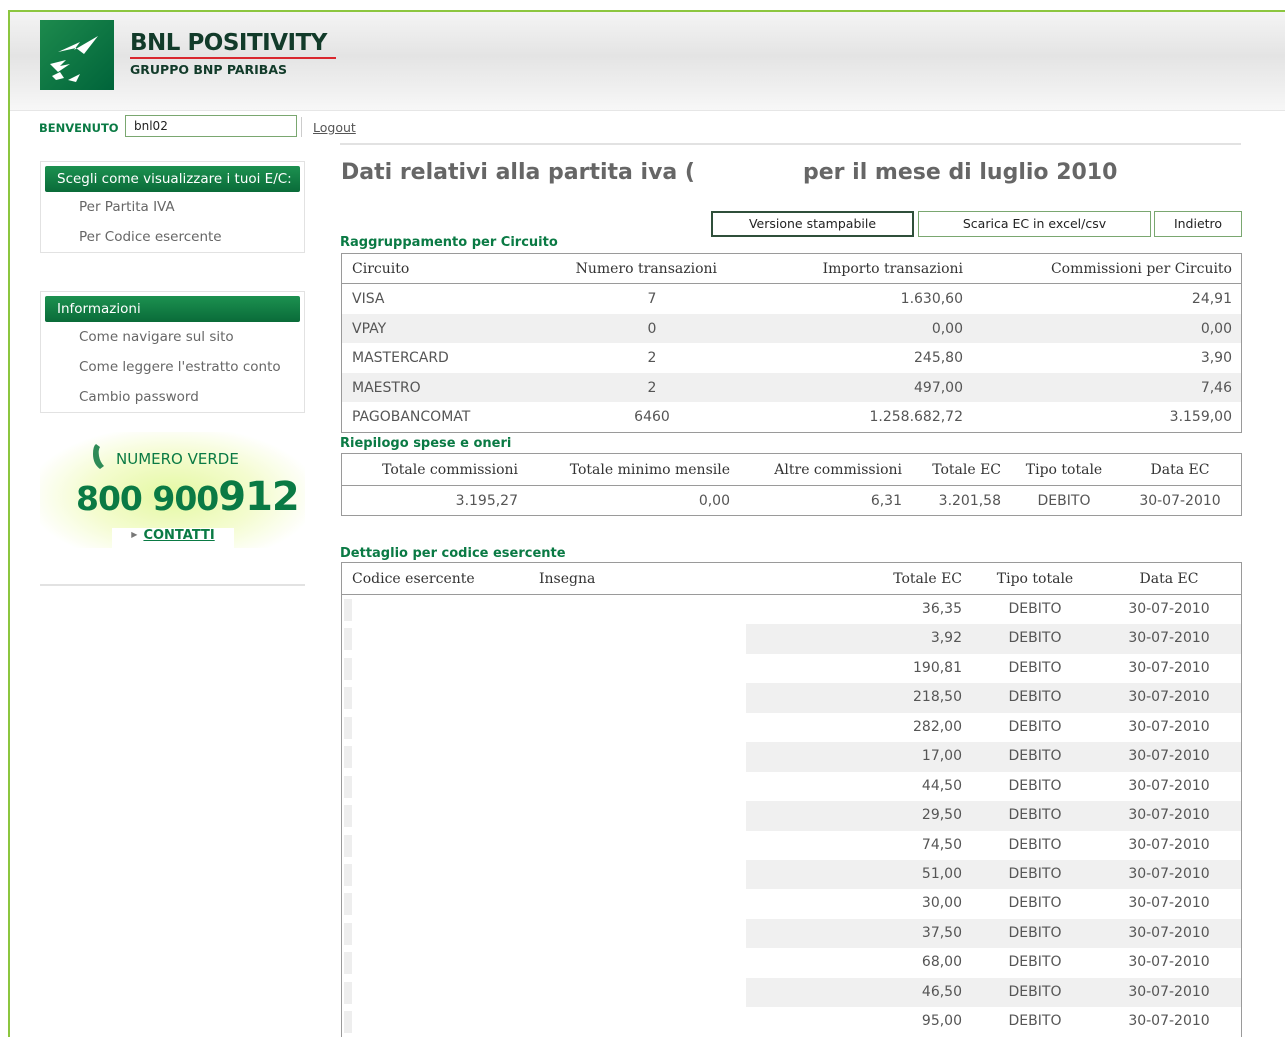  I want to click on detail-totale-ec: 218,50, so click(937, 697).